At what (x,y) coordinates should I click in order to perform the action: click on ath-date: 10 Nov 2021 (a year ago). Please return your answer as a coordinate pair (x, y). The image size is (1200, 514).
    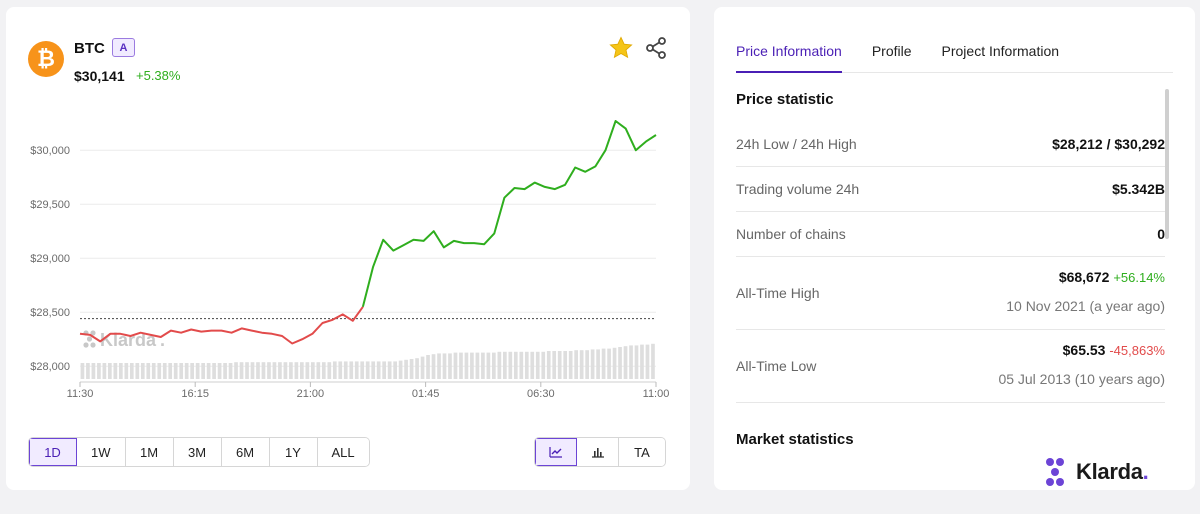
    Looking at the image, I should click on (1085, 306).